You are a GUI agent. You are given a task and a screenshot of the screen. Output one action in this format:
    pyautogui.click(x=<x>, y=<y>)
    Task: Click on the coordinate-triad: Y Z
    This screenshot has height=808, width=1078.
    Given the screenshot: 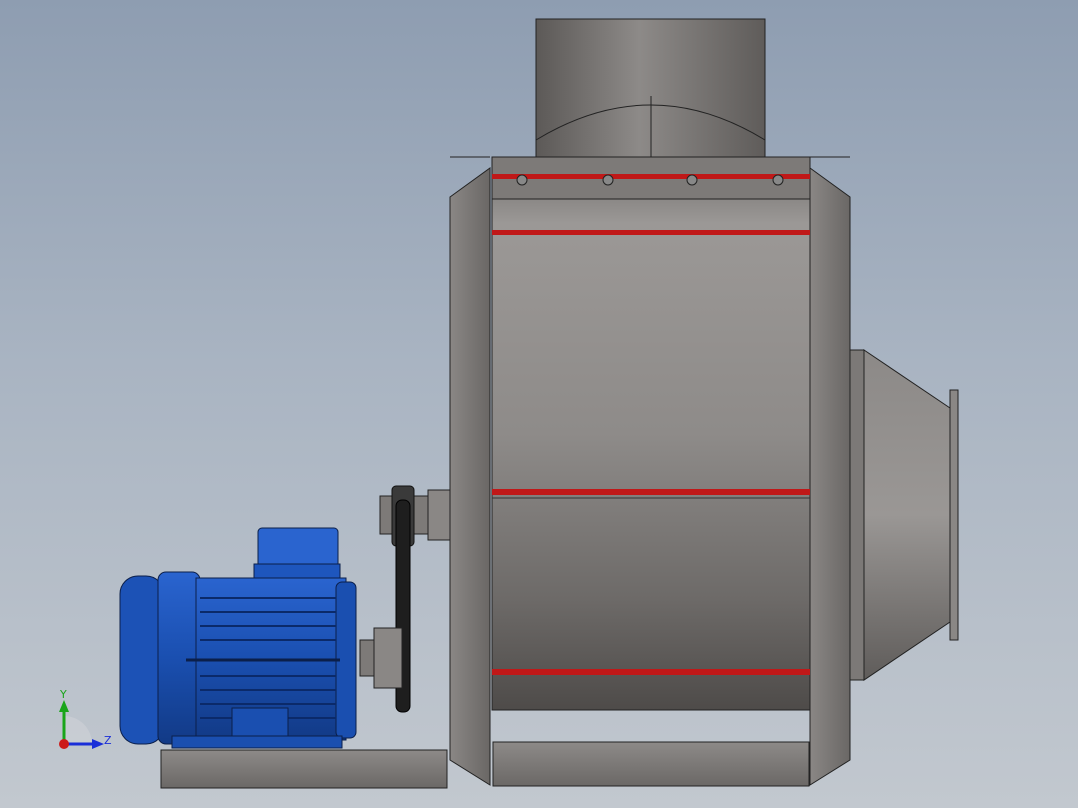 What is the action you would take?
    pyautogui.click(x=85, y=718)
    